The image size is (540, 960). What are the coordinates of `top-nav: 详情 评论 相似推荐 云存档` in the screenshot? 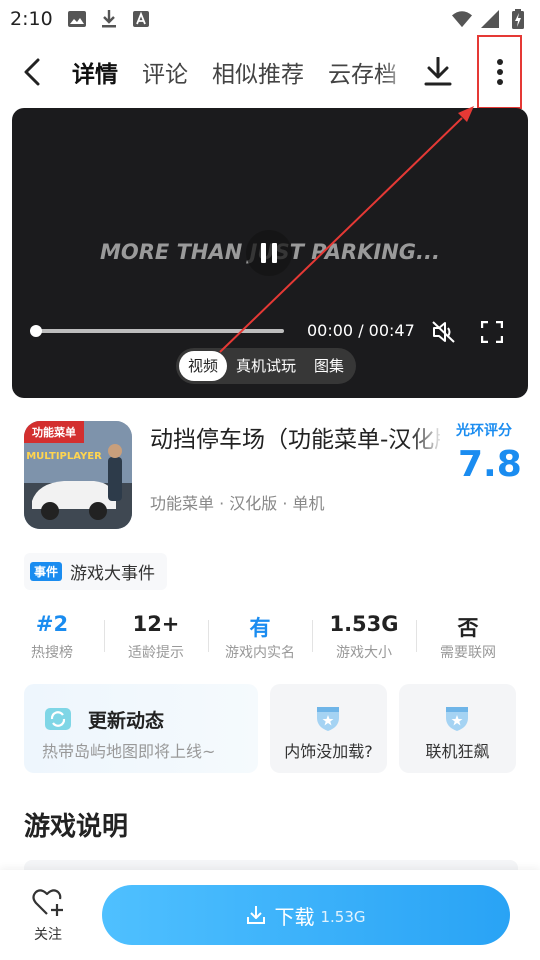 It's located at (270, 72).